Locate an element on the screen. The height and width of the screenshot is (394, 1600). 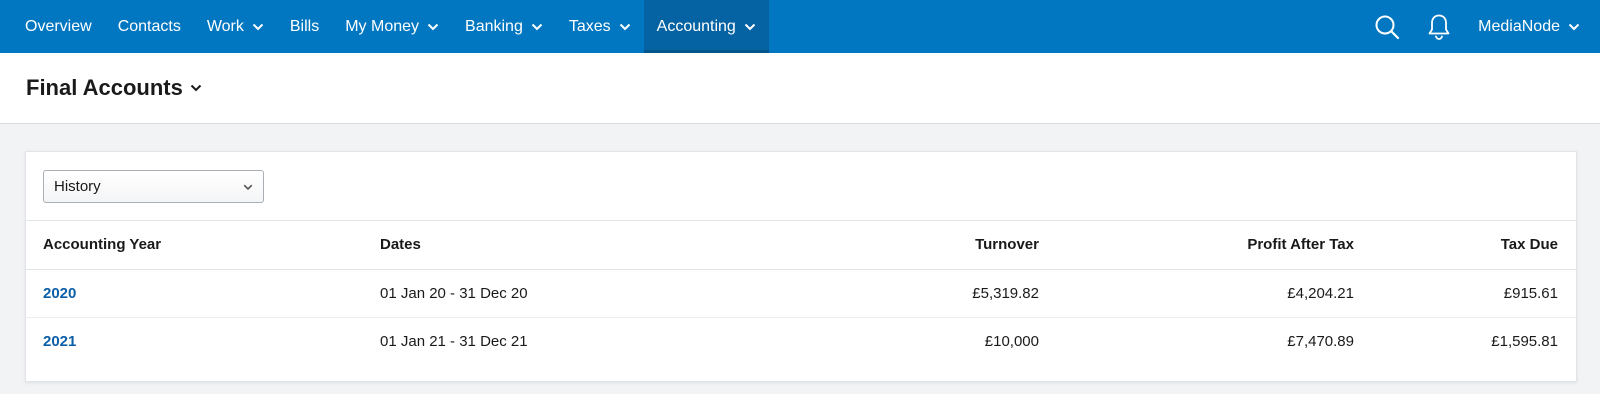
nav-item-label: Overview is located at coordinates (58, 26).